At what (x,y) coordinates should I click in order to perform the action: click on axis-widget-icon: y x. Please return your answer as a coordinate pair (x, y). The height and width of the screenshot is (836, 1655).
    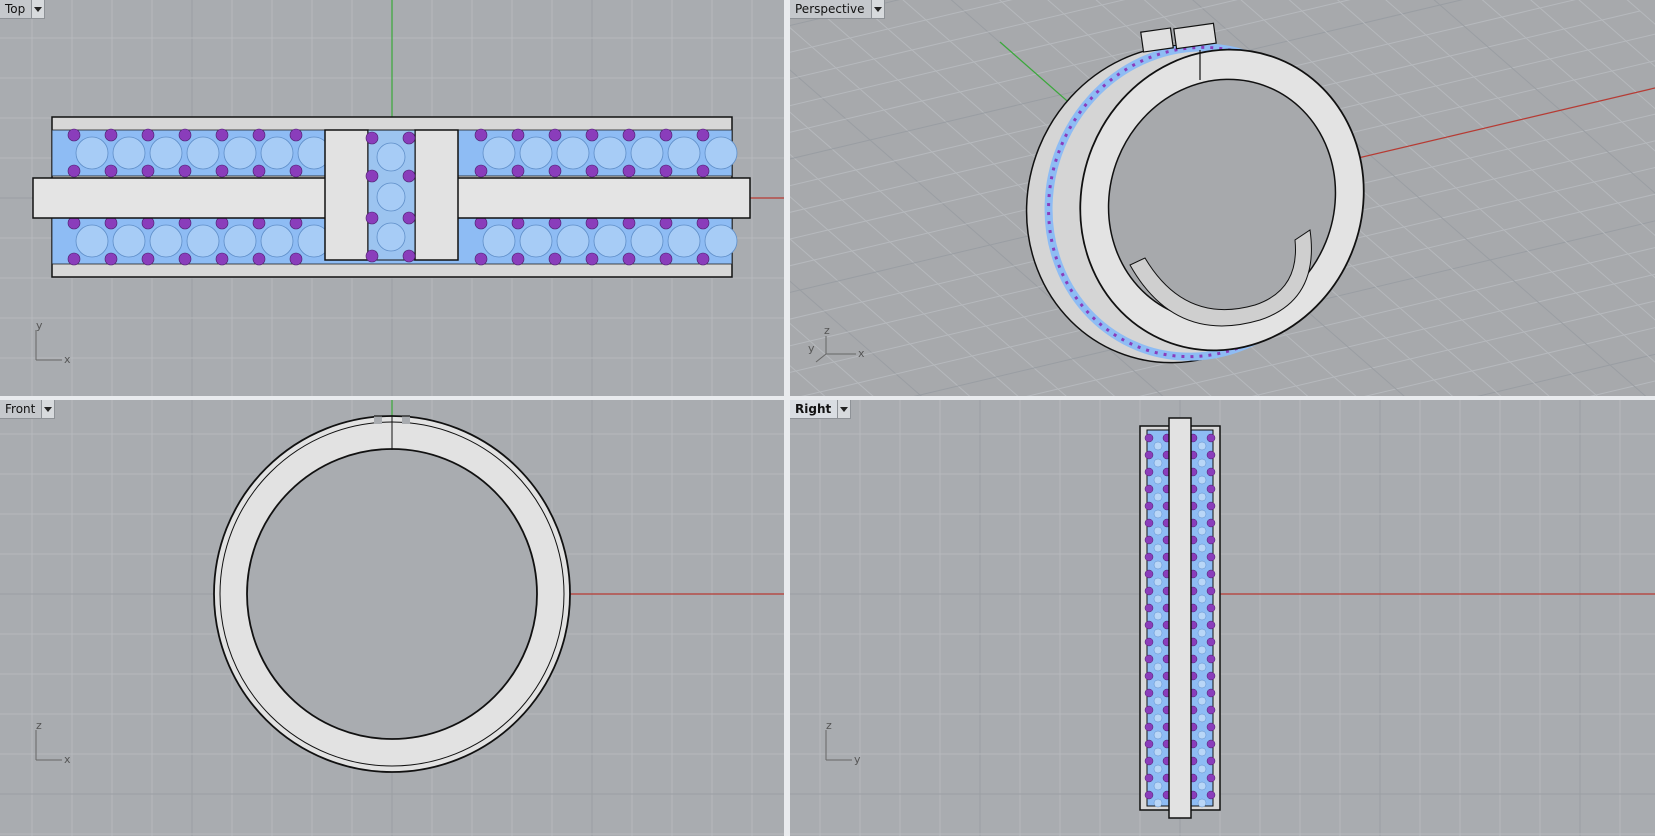
    Looking at the image, I should click on (53, 342).